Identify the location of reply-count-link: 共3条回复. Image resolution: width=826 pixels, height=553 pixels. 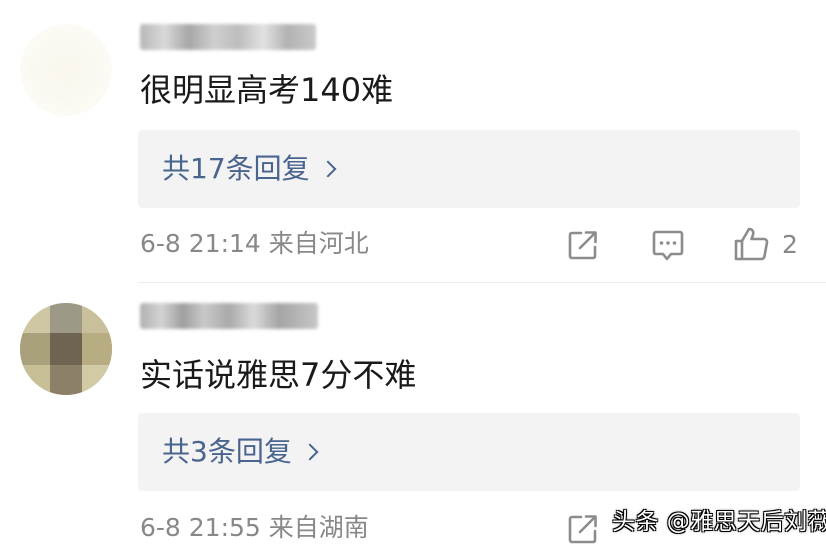
(240, 452).